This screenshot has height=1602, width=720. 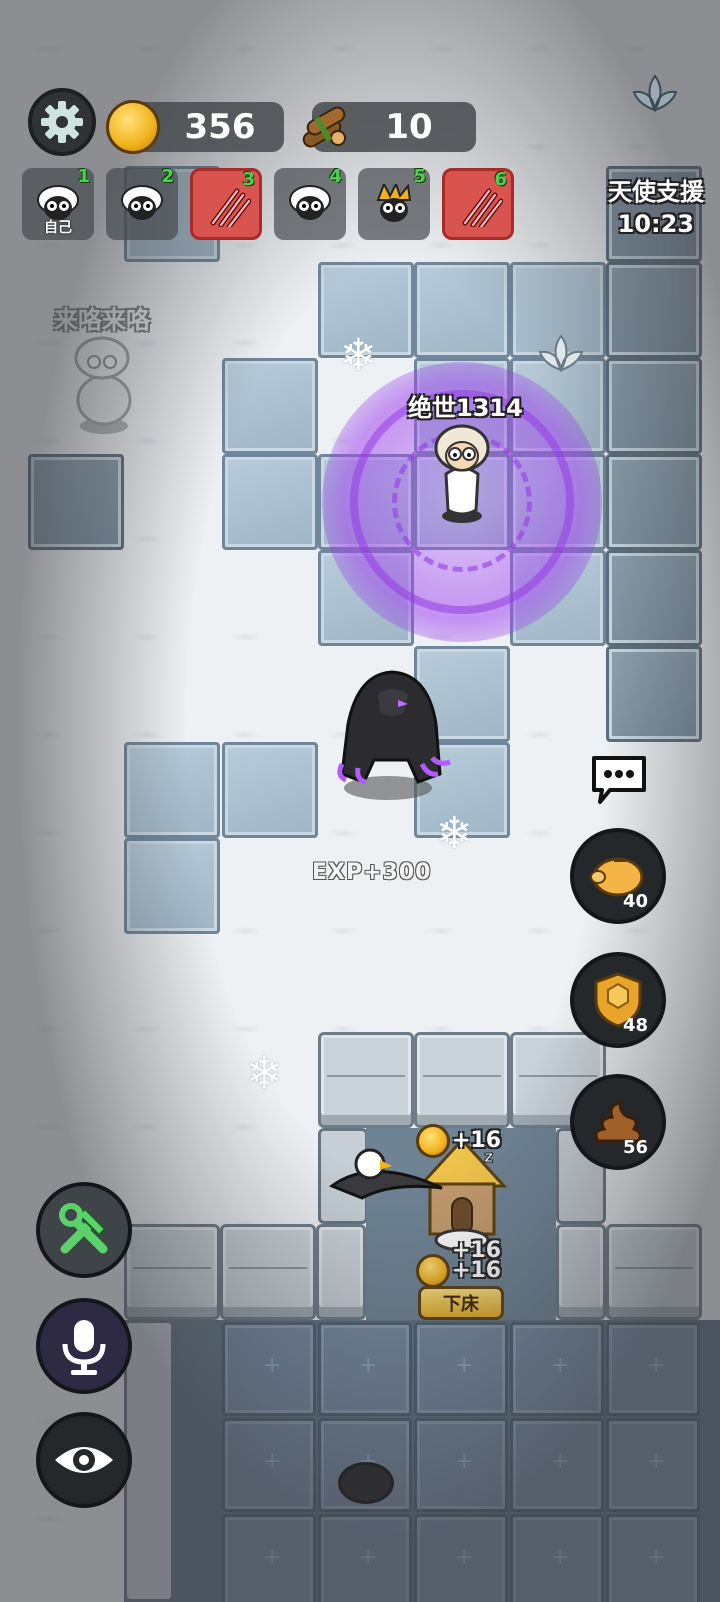 I want to click on player-slot-3: 3, so click(x=226, y=204).